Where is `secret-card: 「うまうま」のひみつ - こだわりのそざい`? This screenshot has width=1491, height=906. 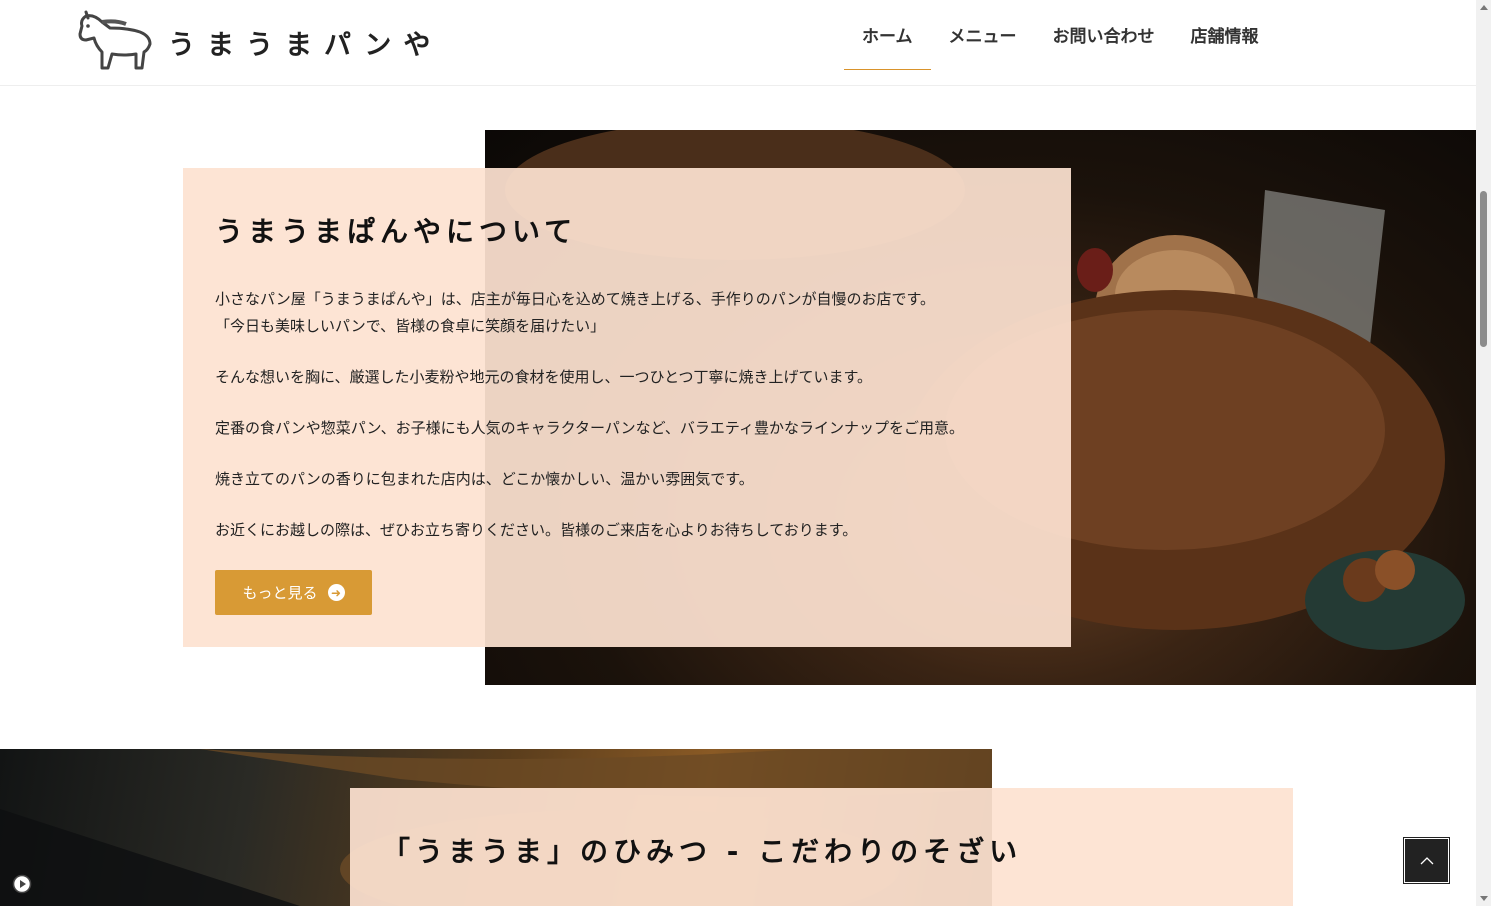 secret-card: 「うまうま」のひみつ - こだわりのそざい is located at coordinates (821, 847).